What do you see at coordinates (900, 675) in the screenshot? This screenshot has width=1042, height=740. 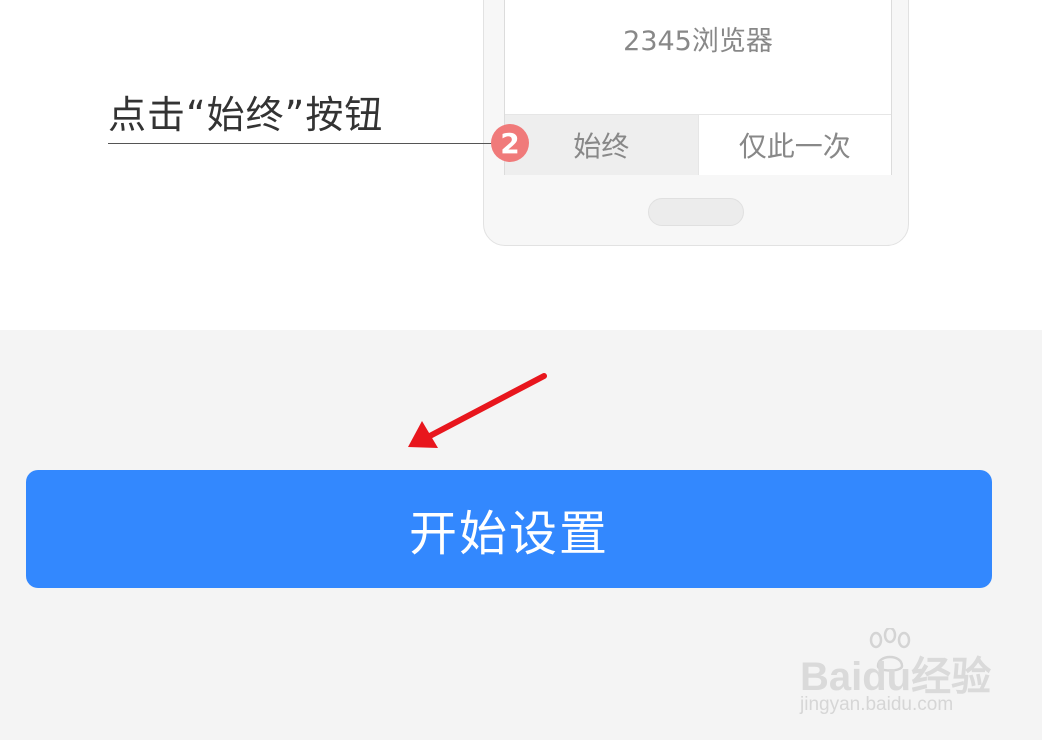 I see `baidu-jingyan-watermark: Baidu经验 jingyan.baidu.com` at bounding box center [900, 675].